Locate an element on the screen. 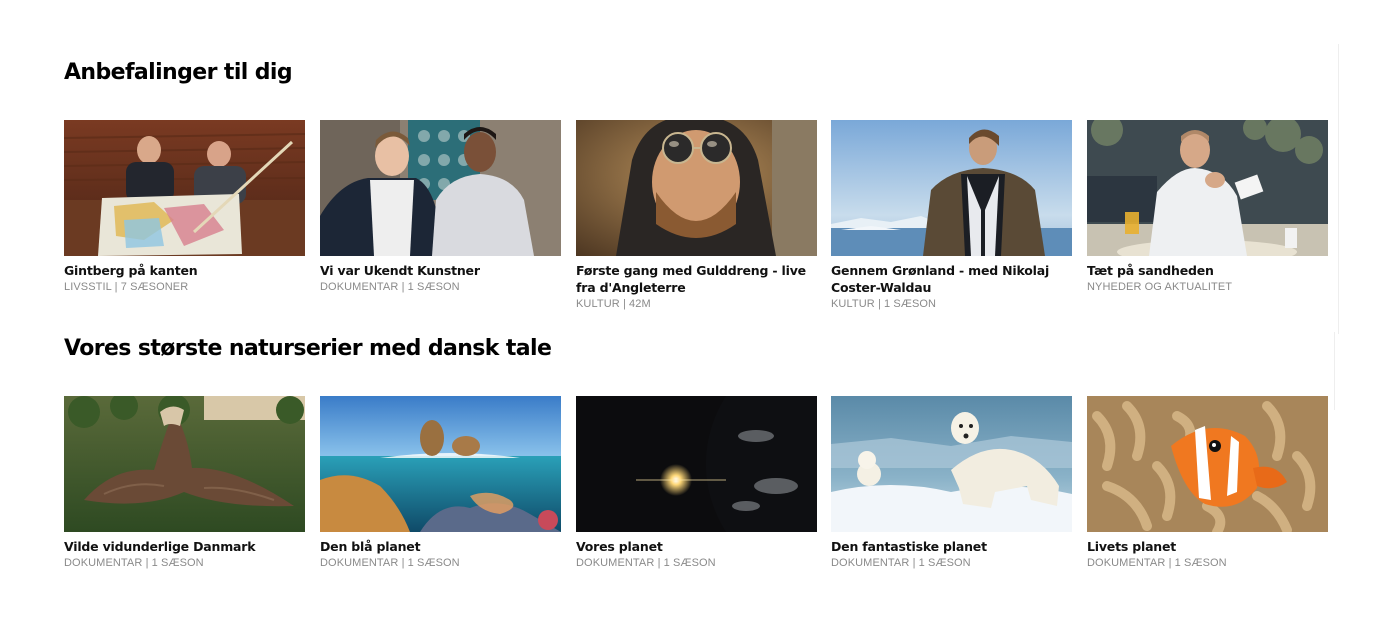  divider is located at coordinates (1338, 189).